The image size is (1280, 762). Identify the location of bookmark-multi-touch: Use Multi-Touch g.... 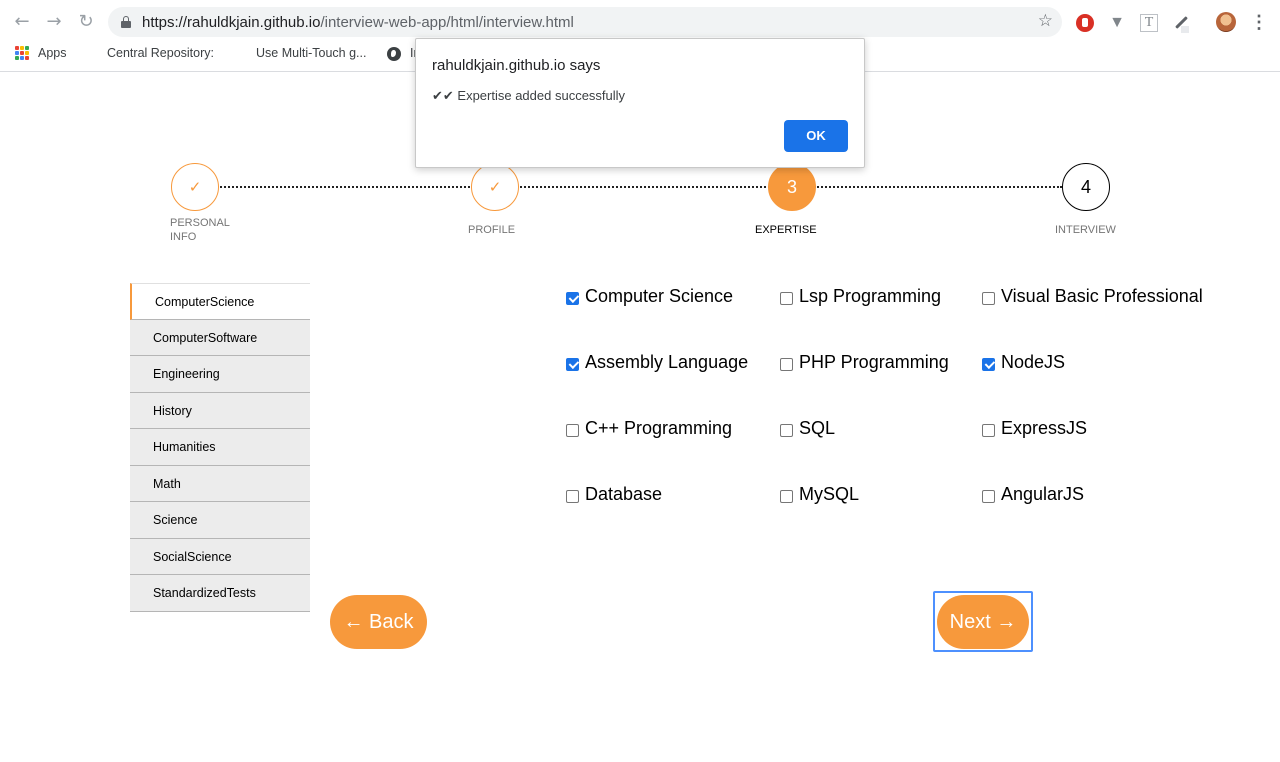
(311, 53).